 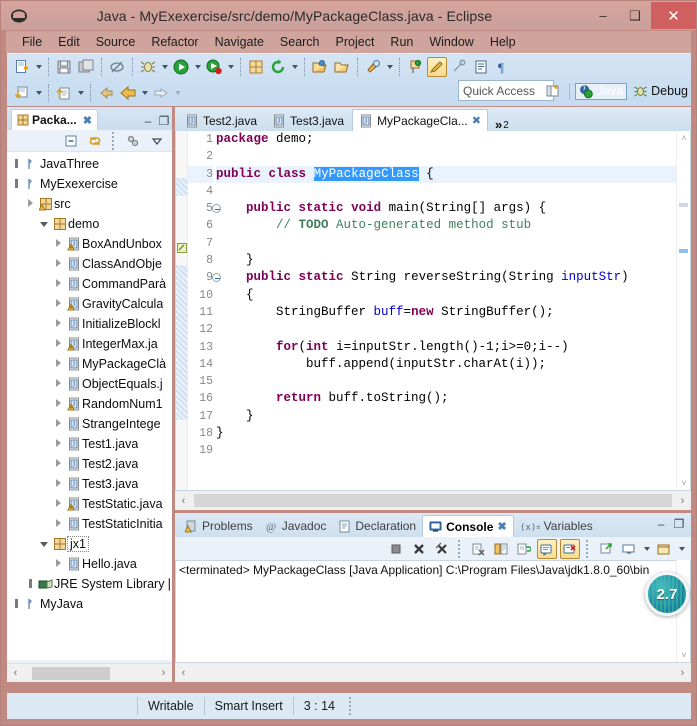 What do you see at coordinates (89, 564) in the screenshot?
I see `tree-item-hello-java: J Hello.java` at bounding box center [89, 564].